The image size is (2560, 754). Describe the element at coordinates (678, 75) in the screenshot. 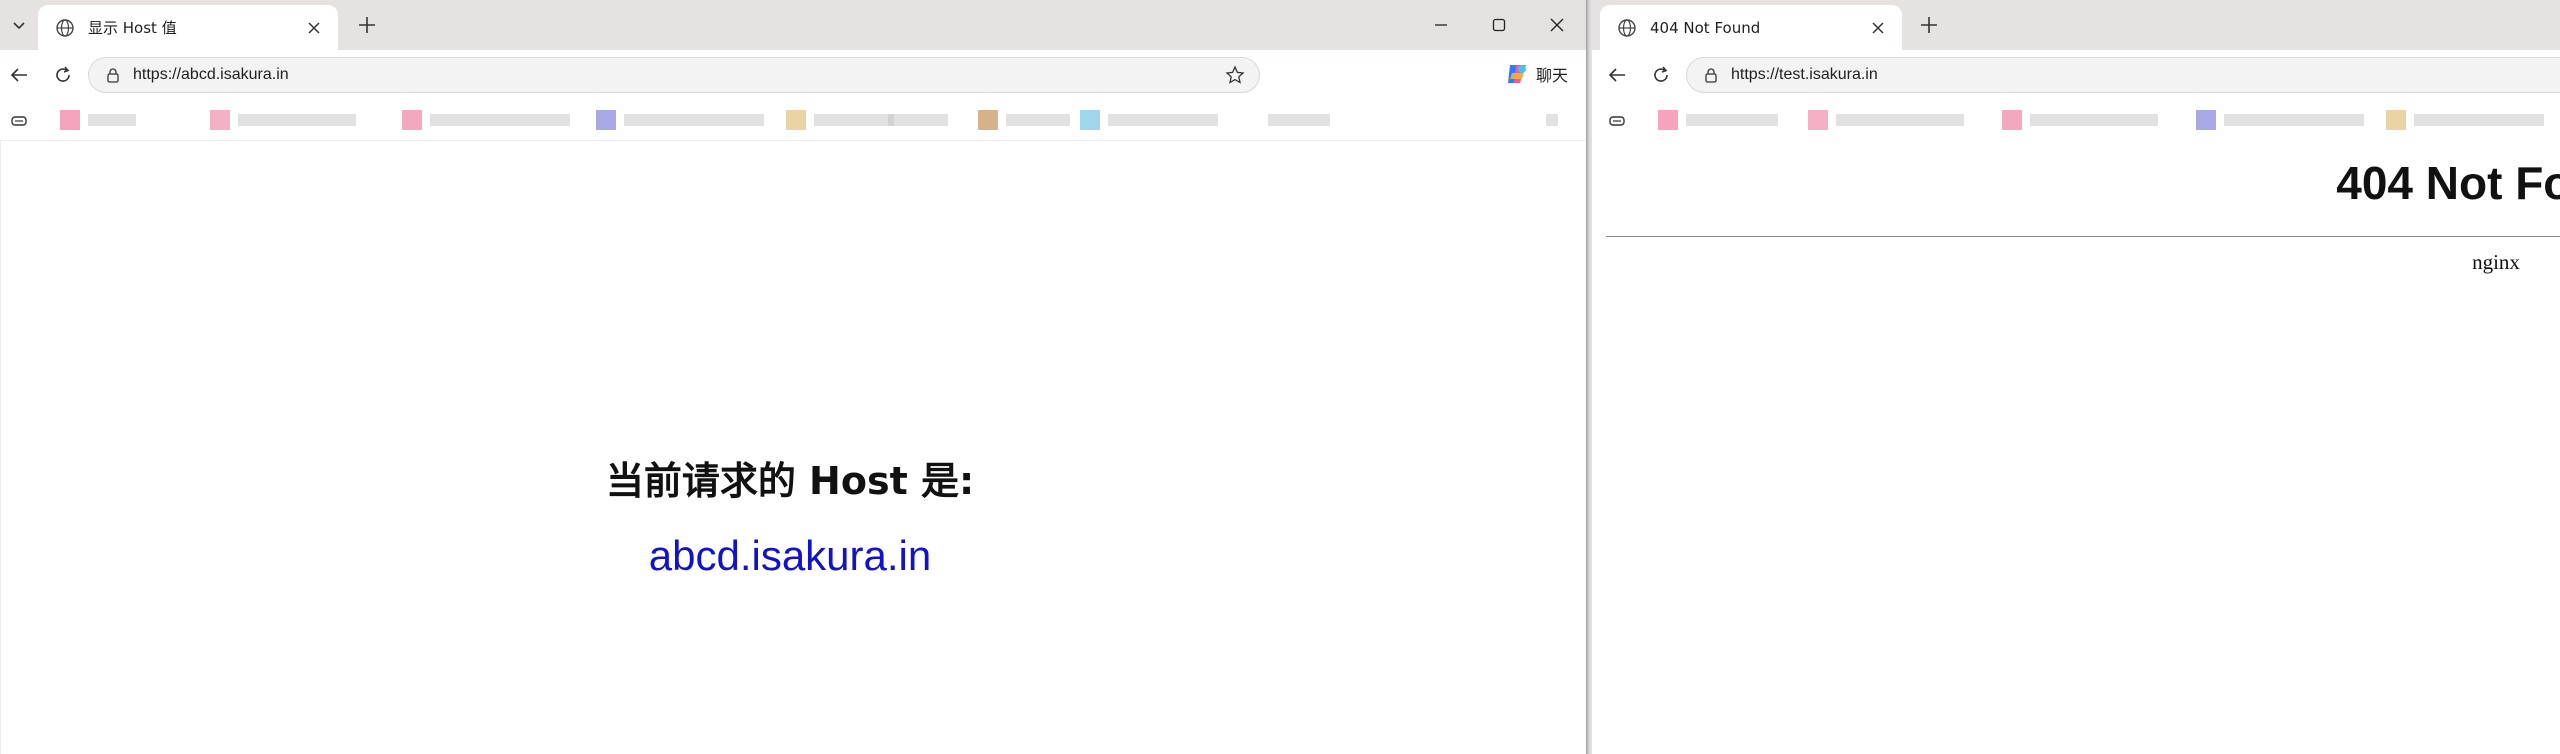

I see `url-text: https://abcd.isakura.in` at that location.